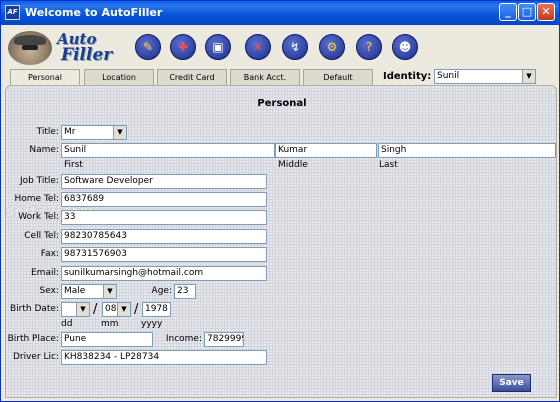 Image resolution: width=560 pixels, height=402 pixels. Describe the element at coordinates (49, 254) in the screenshot. I see `fax-label: Fax:` at that location.